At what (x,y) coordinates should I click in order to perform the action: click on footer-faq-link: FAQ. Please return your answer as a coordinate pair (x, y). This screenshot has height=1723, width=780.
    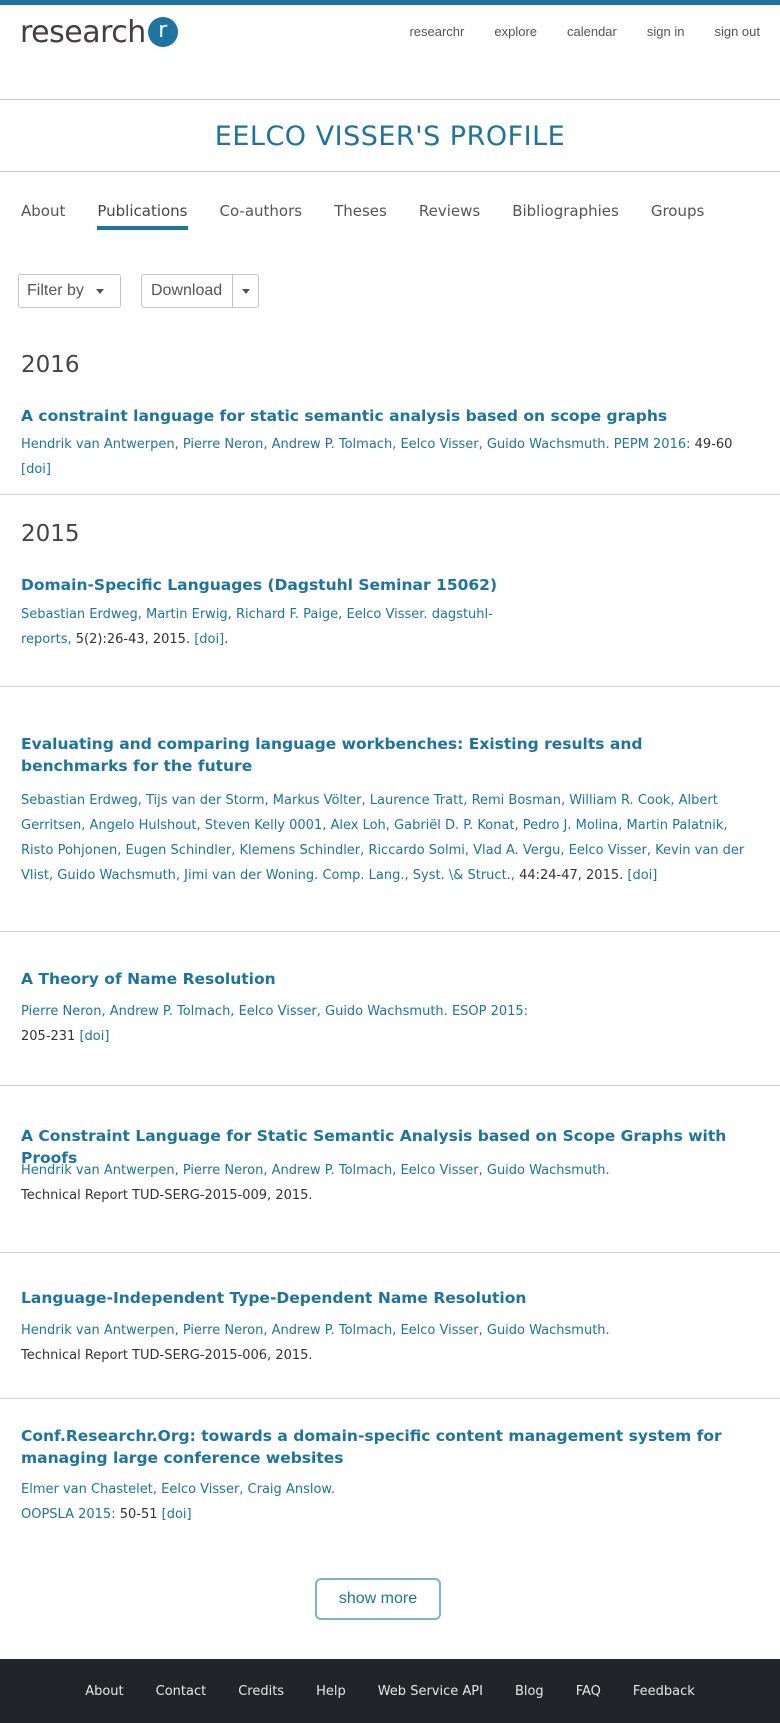
    Looking at the image, I should click on (588, 1691).